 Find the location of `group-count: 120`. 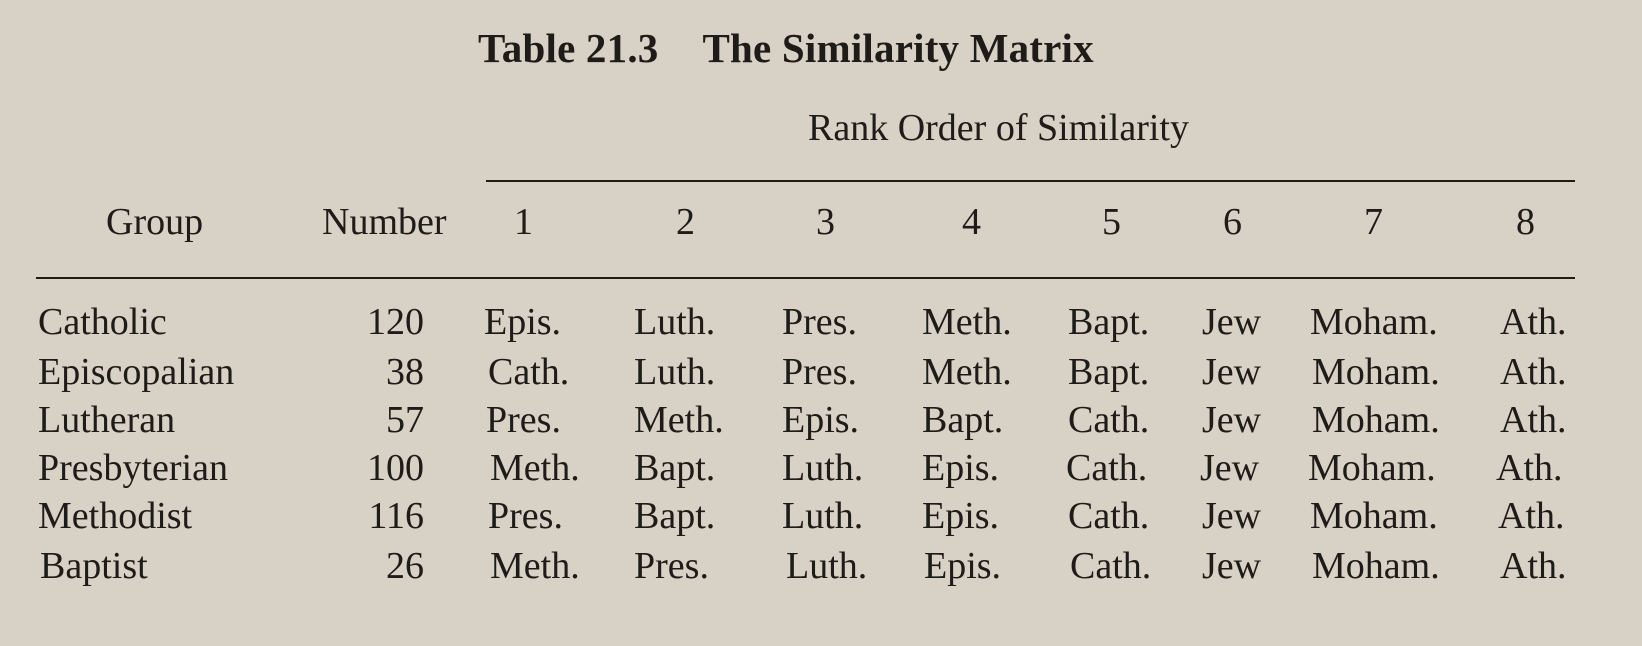

group-count: 120 is located at coordinates (395, 322).